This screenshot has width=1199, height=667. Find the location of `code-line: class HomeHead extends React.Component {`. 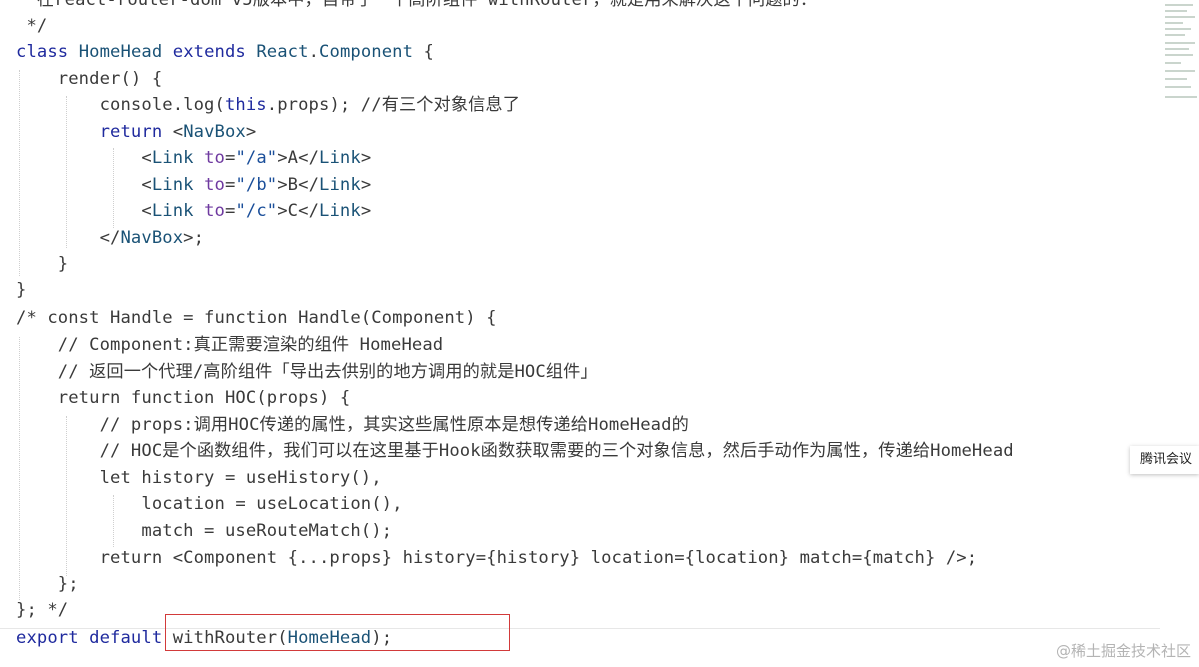

code-line: class HomeHead extends React.Component { is located at coordinates (225, 52).